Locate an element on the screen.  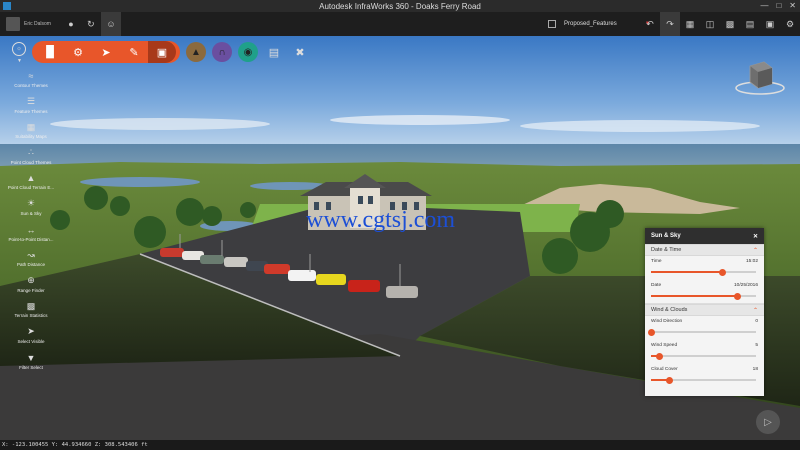
play-button: ▷ is located at coordinates (768, 422).